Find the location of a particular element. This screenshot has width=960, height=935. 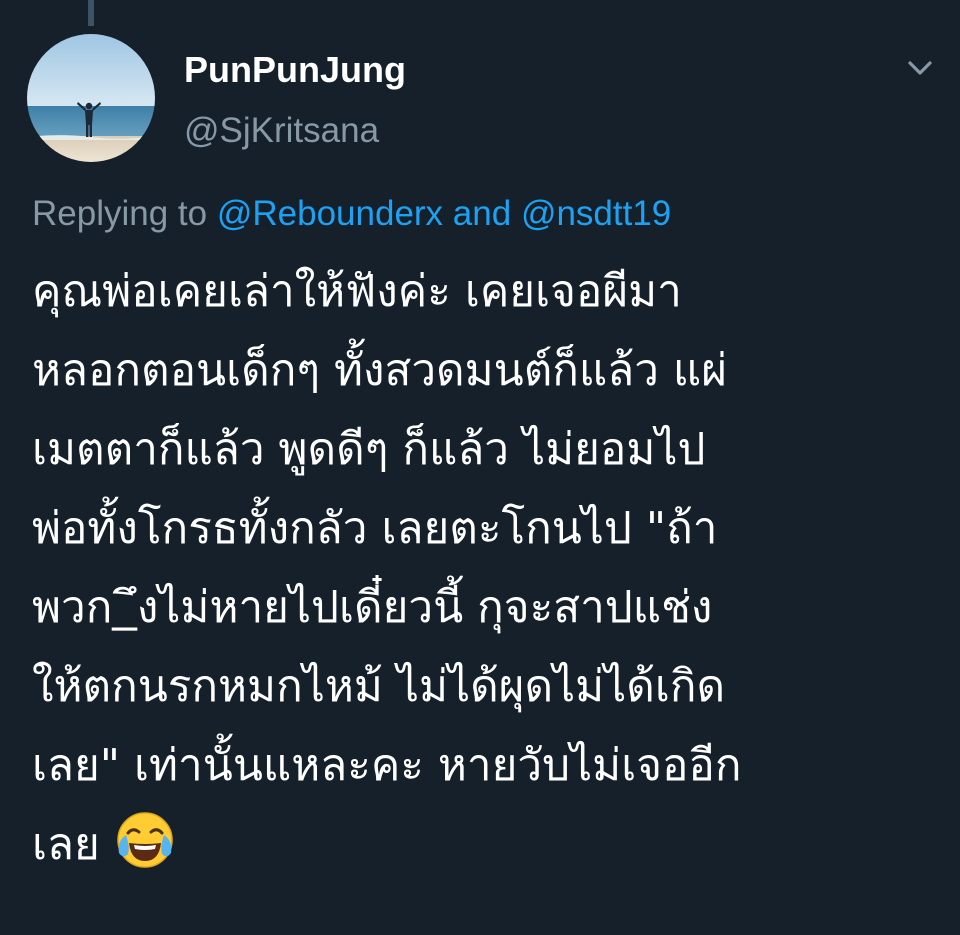

chevron-down-icon is located at coordinates (920, 68).